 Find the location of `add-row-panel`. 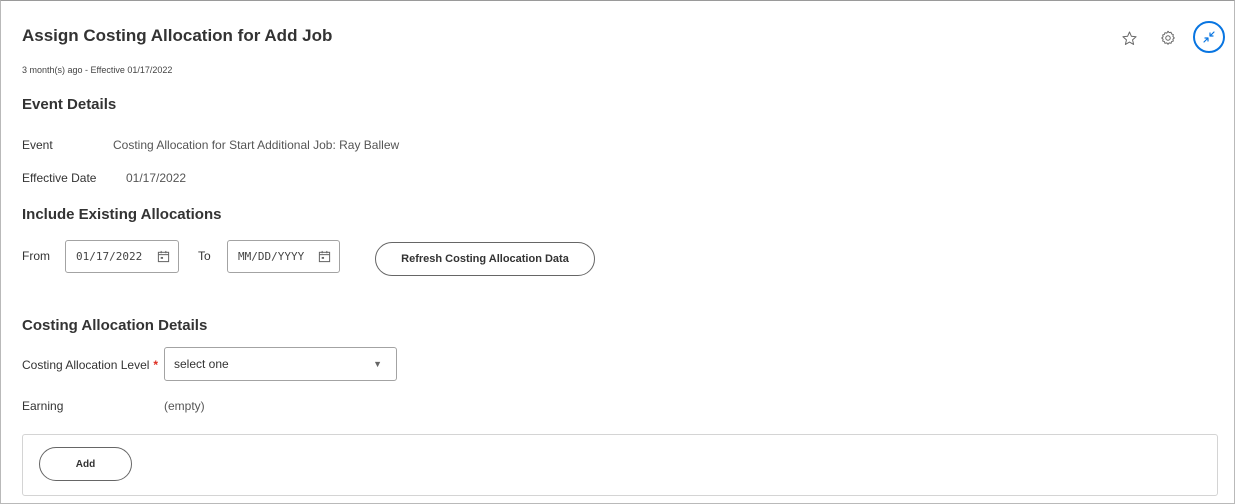

add-row-panel is located at coordinates (620, 465).